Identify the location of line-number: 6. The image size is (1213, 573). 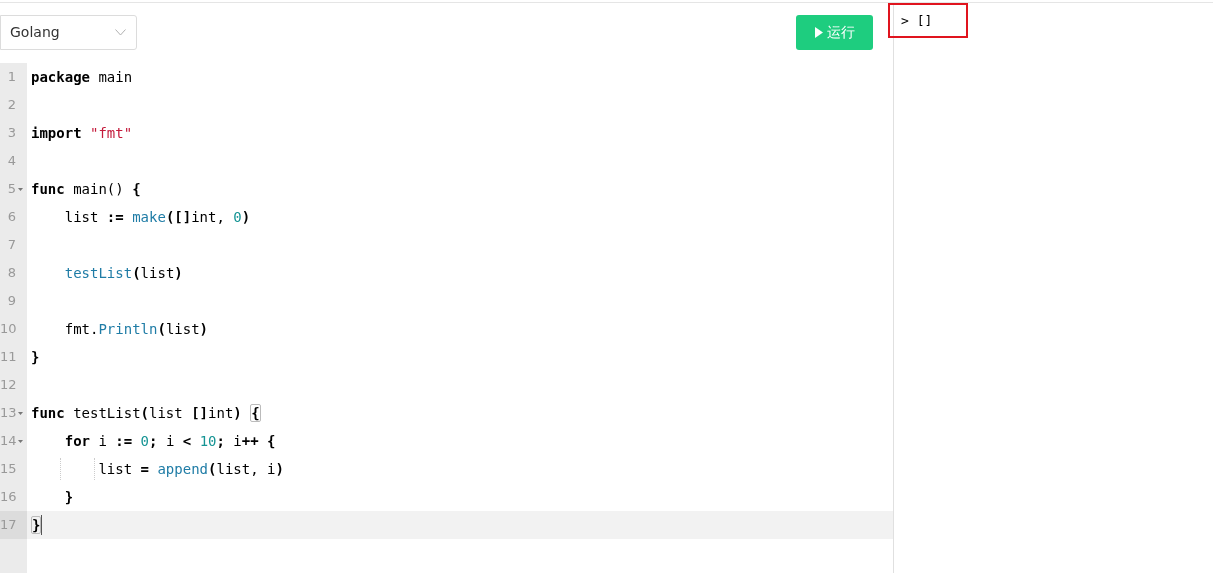
(11, 217).